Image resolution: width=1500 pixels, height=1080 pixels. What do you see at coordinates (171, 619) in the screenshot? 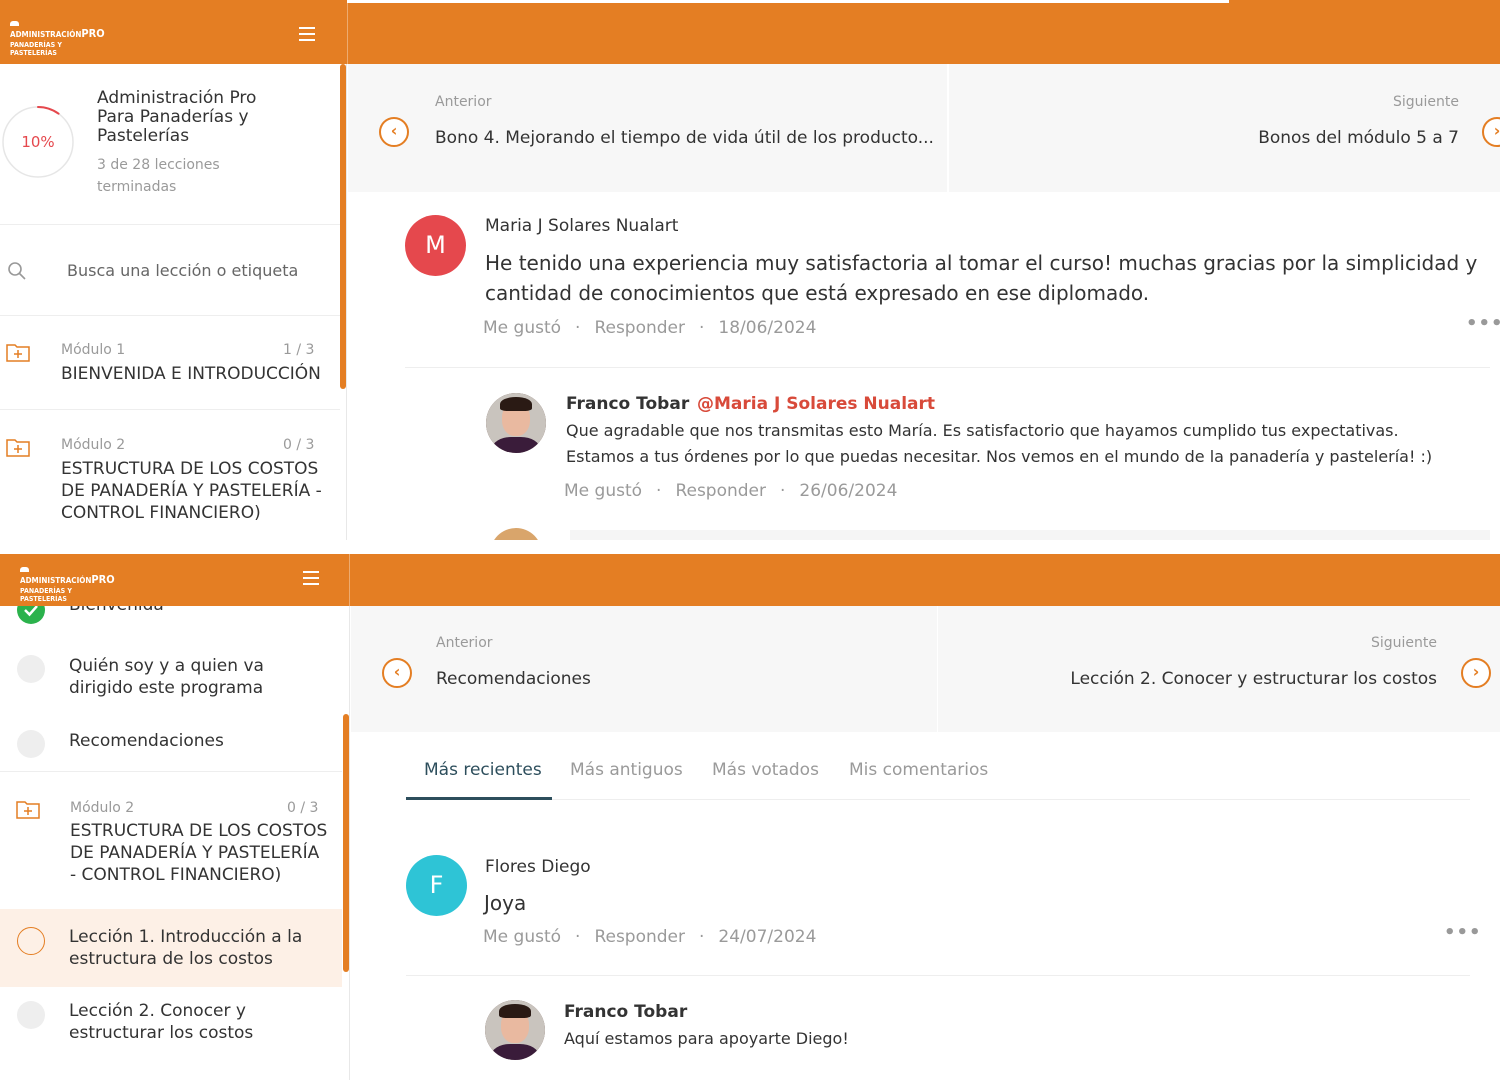
I see `lesson-item: Bienvenida` at bounding box center [171, 619].